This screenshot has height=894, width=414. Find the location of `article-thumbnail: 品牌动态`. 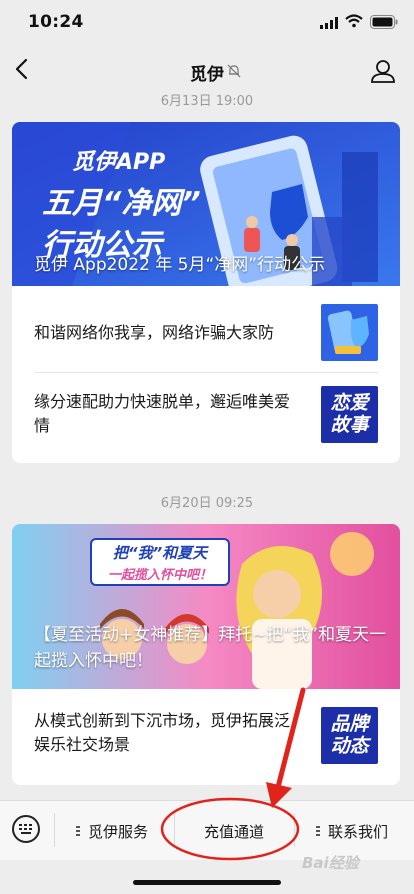

article-thumbnail: 品牌动态 is located at coordinates (349, 735).